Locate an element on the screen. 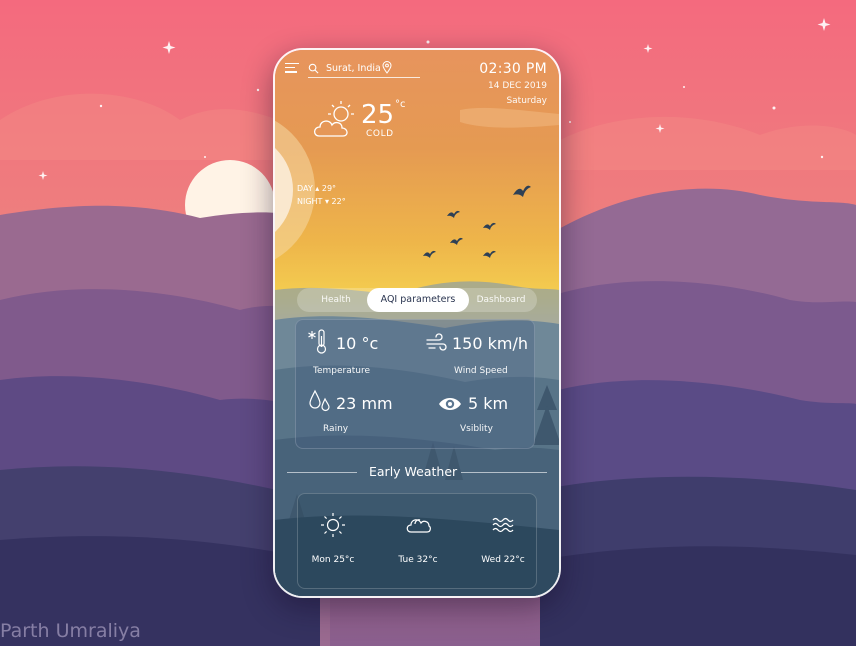 The width and height of the screenshot is (856, 646). tab-aqi-parameters: AQI parameters is located at coordinates (418, 300).